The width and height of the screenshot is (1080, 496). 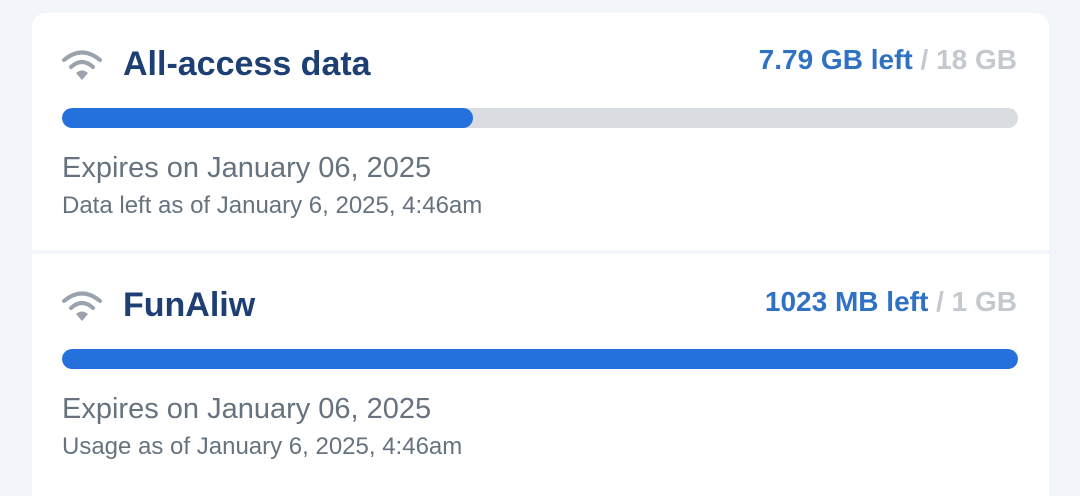 I want to click on data-total: 1 GB, so click(x=984, y=301).